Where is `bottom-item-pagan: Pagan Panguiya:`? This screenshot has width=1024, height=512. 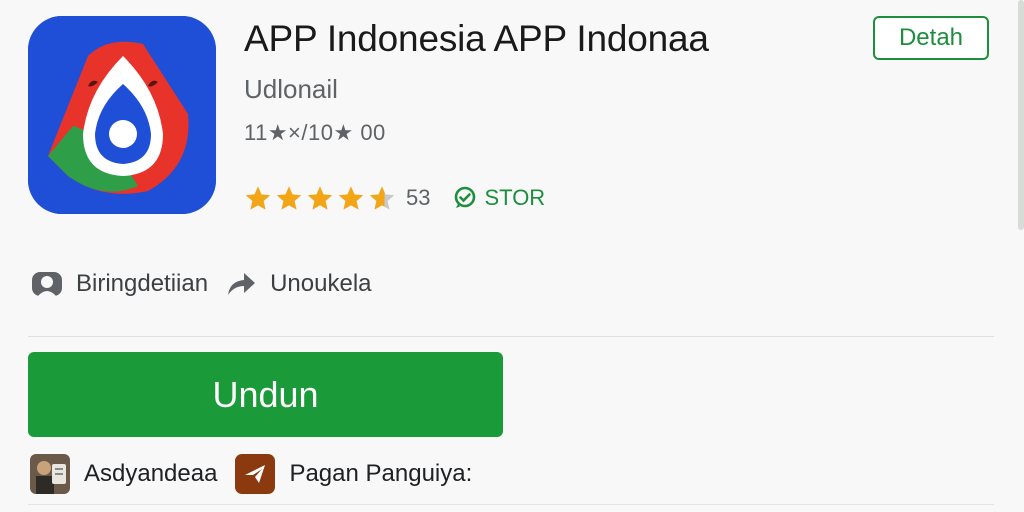
bottom-item-pagan: Pagan Panguiya: is located at coordinates (353, 474).